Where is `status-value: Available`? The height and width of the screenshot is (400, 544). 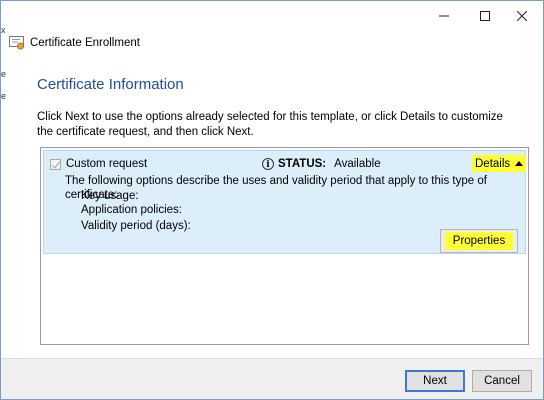
status-value: Available is located at coordinates (357, 164).